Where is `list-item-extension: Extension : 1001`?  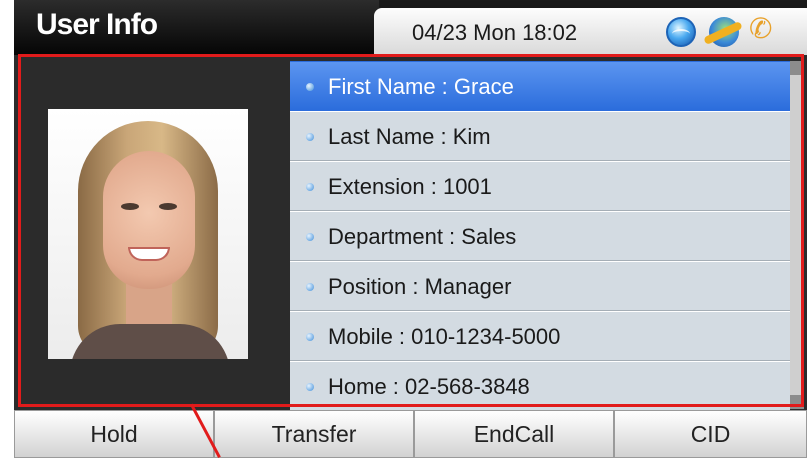
list-item-extension: Extension : 1001 is located at coordinates (540, 186).